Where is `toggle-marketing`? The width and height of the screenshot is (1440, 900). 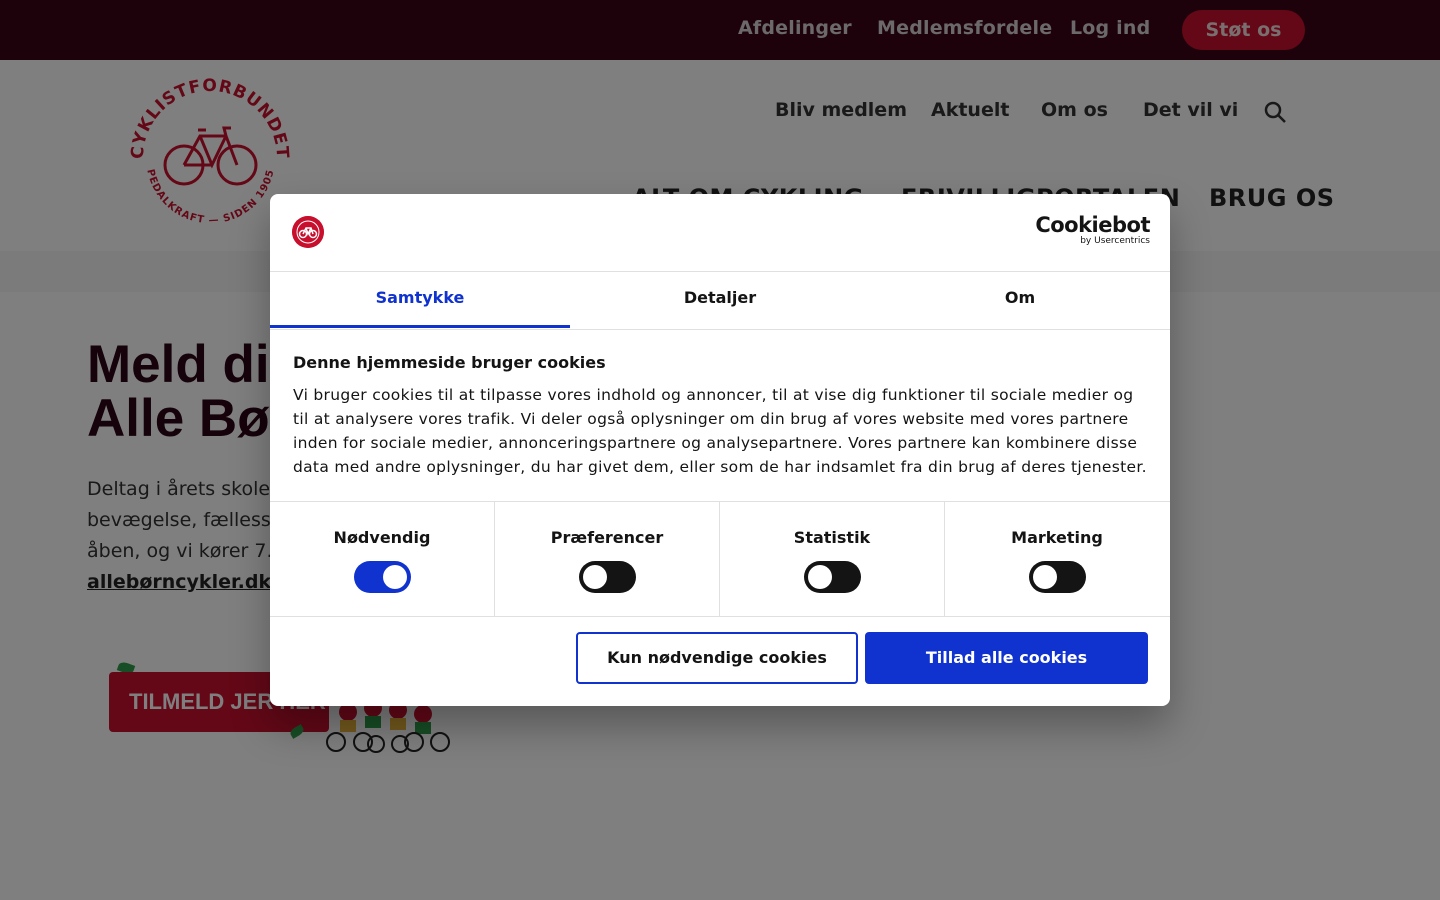 toggle-marketing is located at coordinates (1057, 577).